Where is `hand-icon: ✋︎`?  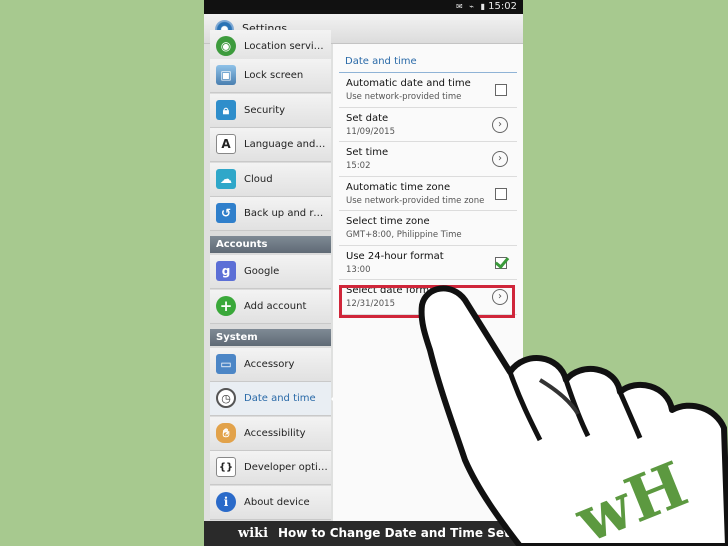
hand-icon: ✋︎ is located at coordinates (226, 433).